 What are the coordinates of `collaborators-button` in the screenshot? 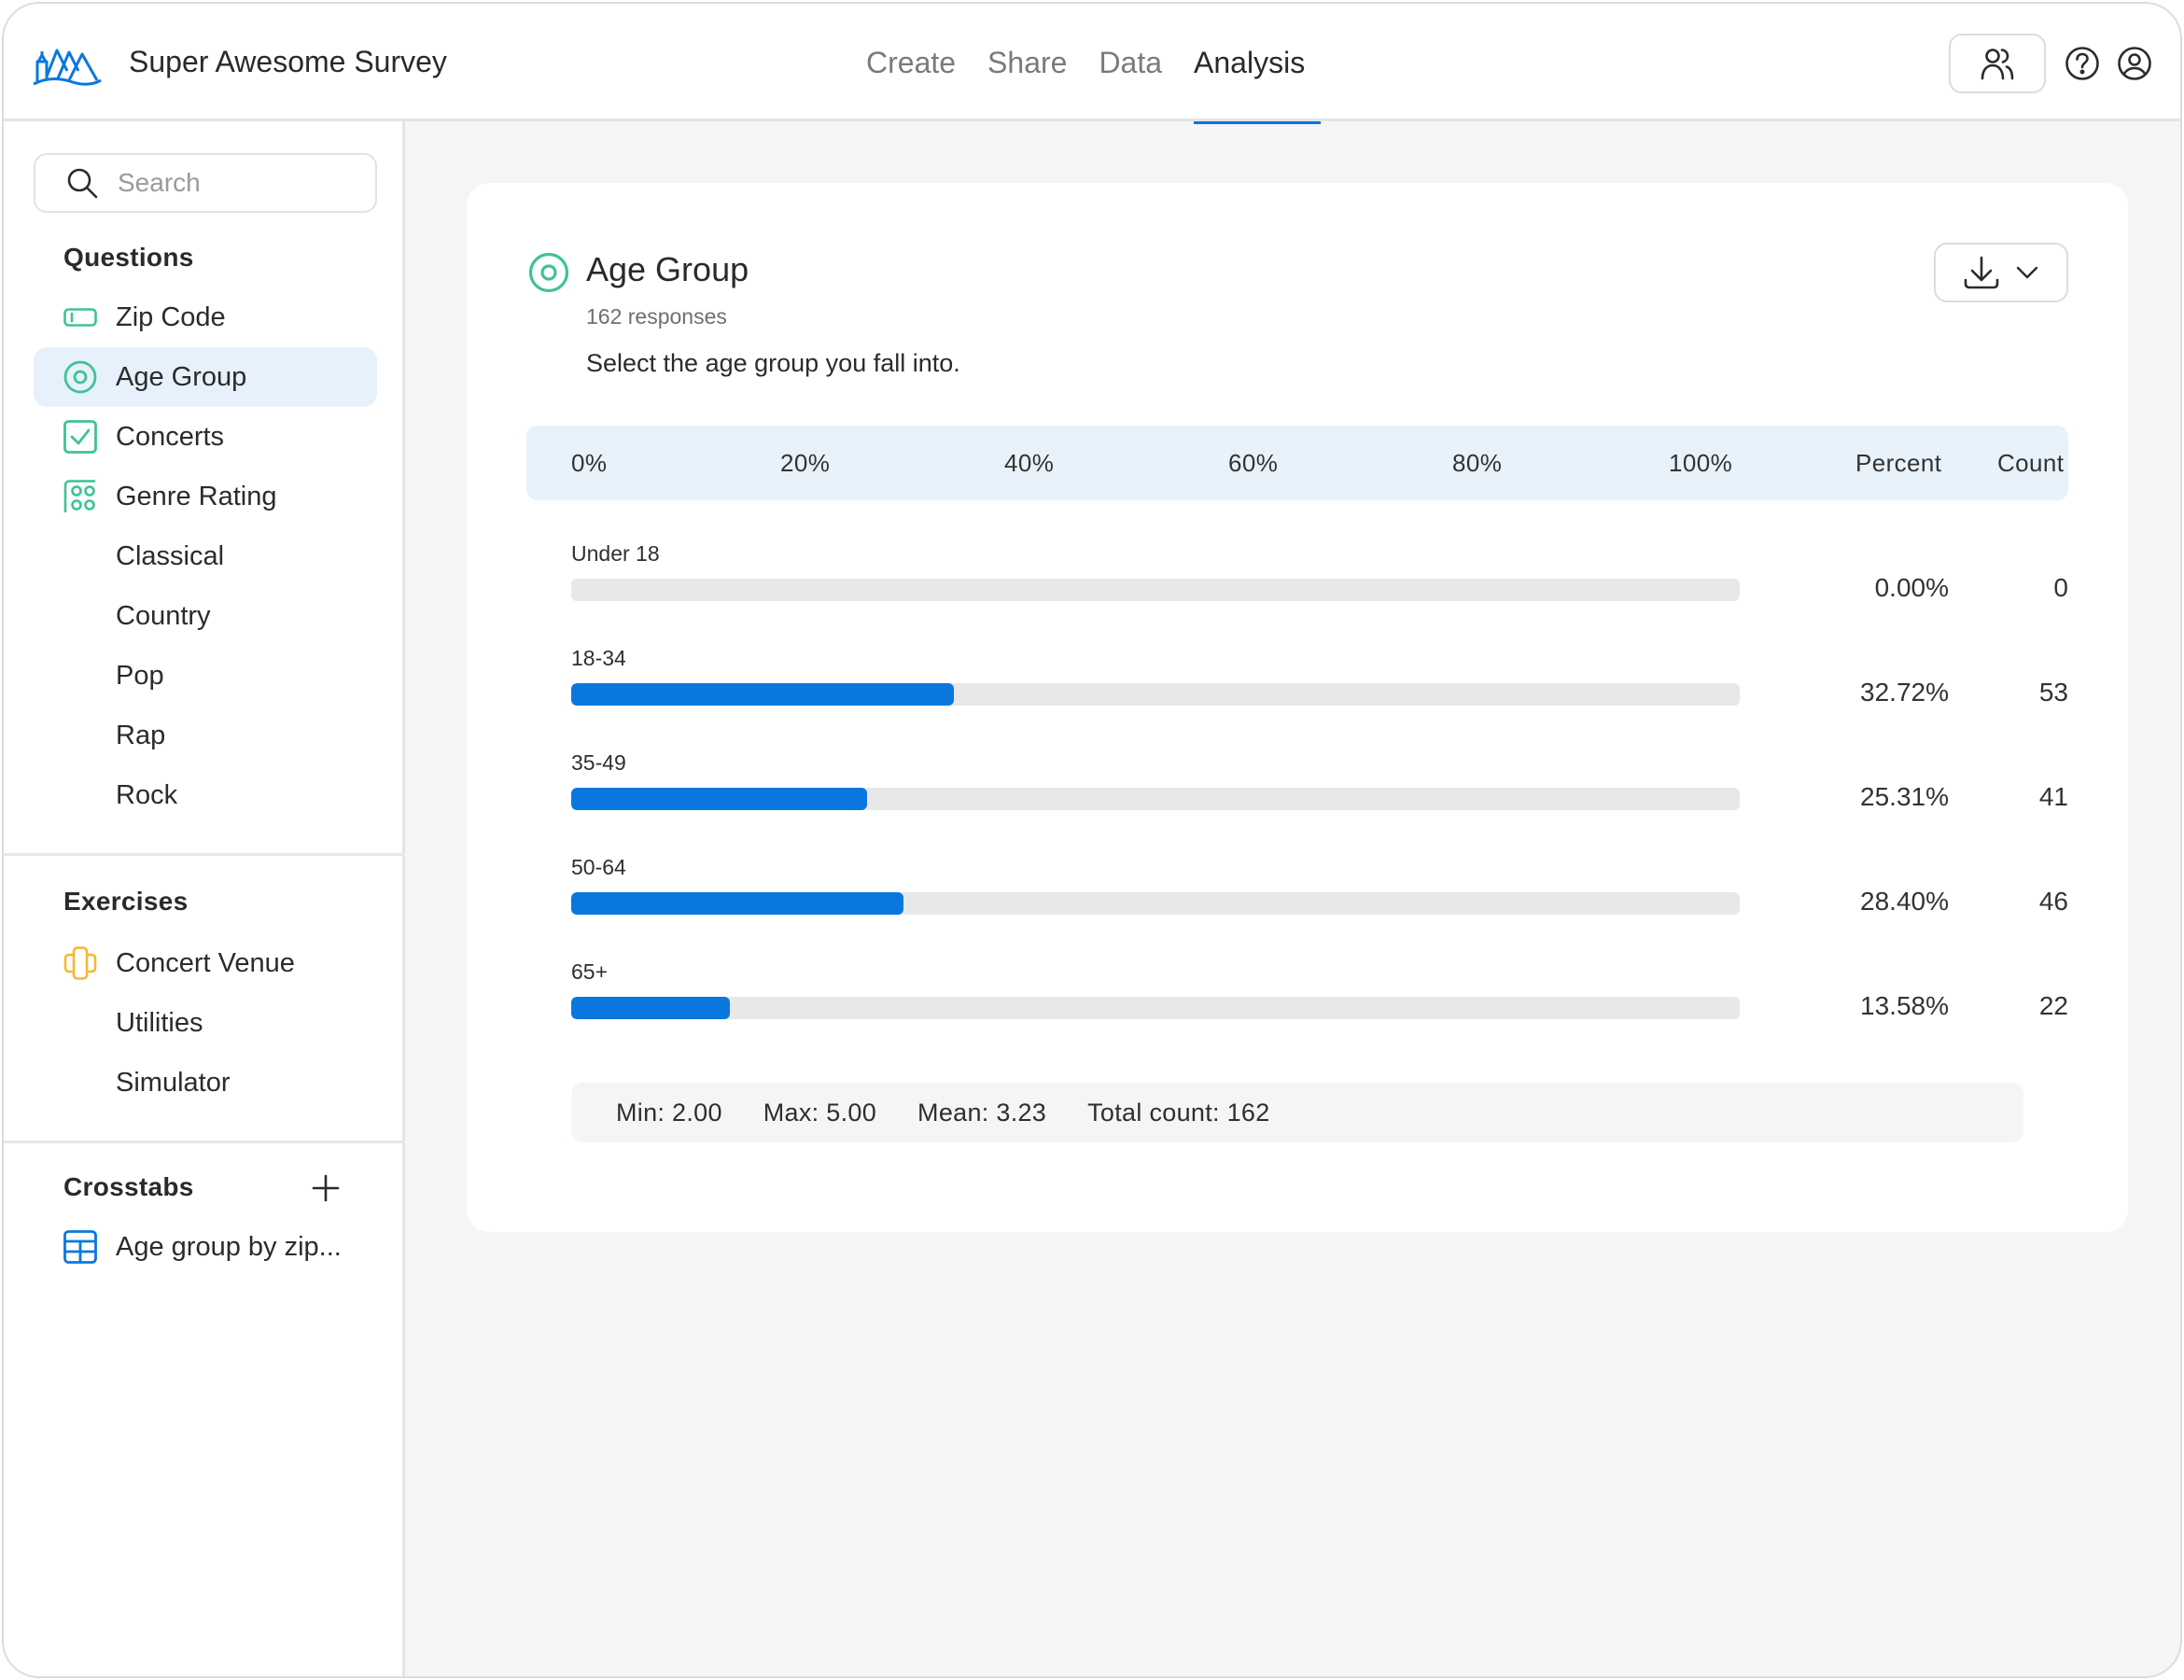 It's located at (1998, 63).